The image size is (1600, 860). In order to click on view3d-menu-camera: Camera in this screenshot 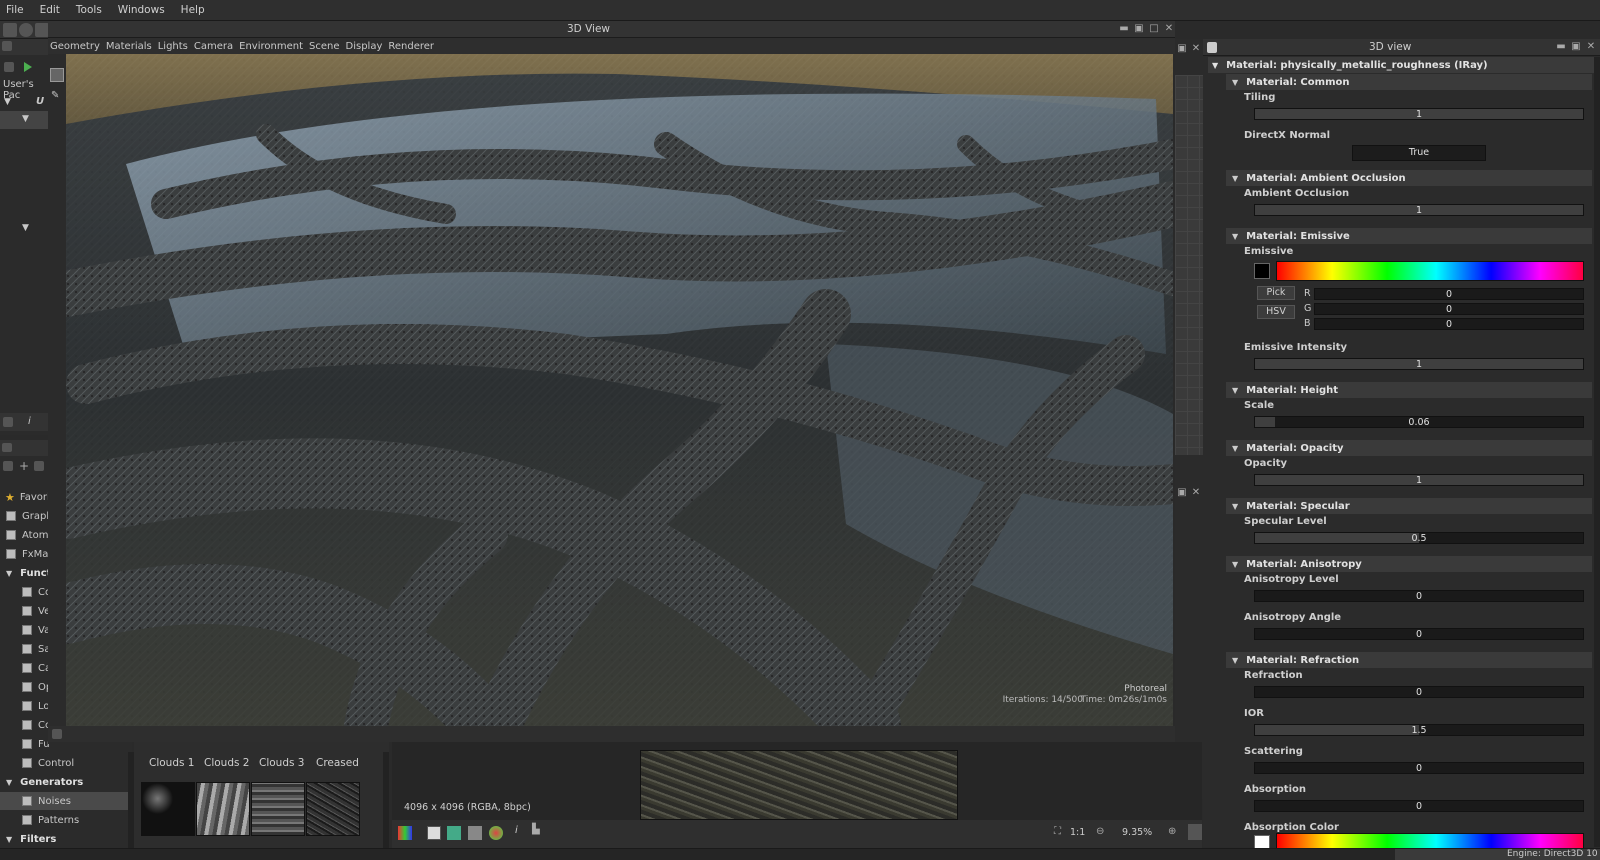, I will do `click(213, 46)`.